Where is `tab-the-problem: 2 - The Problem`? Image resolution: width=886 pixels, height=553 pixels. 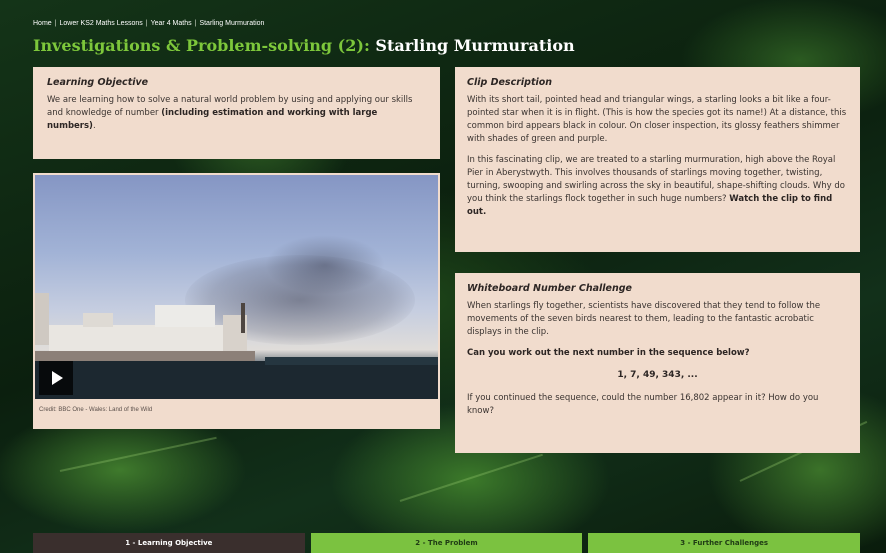
tab-the-problem: 2 - The Problem is located at coordinates (446, 543).